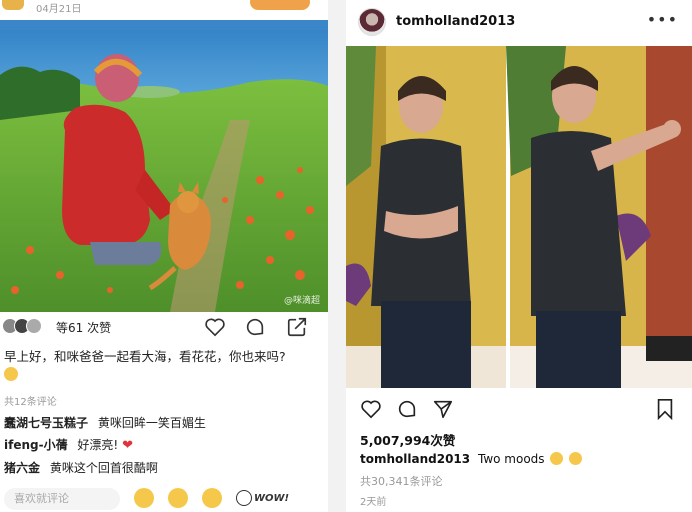  Describe the element at coordinates (151, 423) in the screenshot. I see `comment-text: 黄咪回眸一笑百媚生` at that location.